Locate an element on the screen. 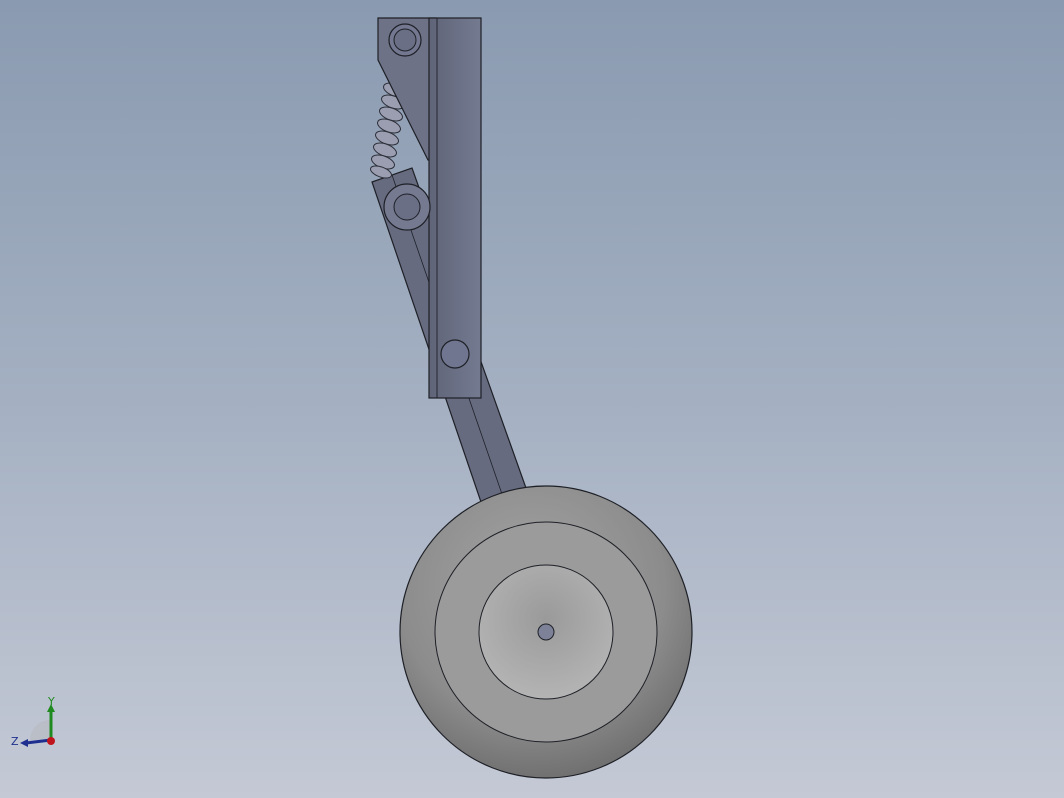 Image resolution: width=1064 pixels, height=798 pixels. orientation-triad: Y Z is located at coordinates (39, 726).